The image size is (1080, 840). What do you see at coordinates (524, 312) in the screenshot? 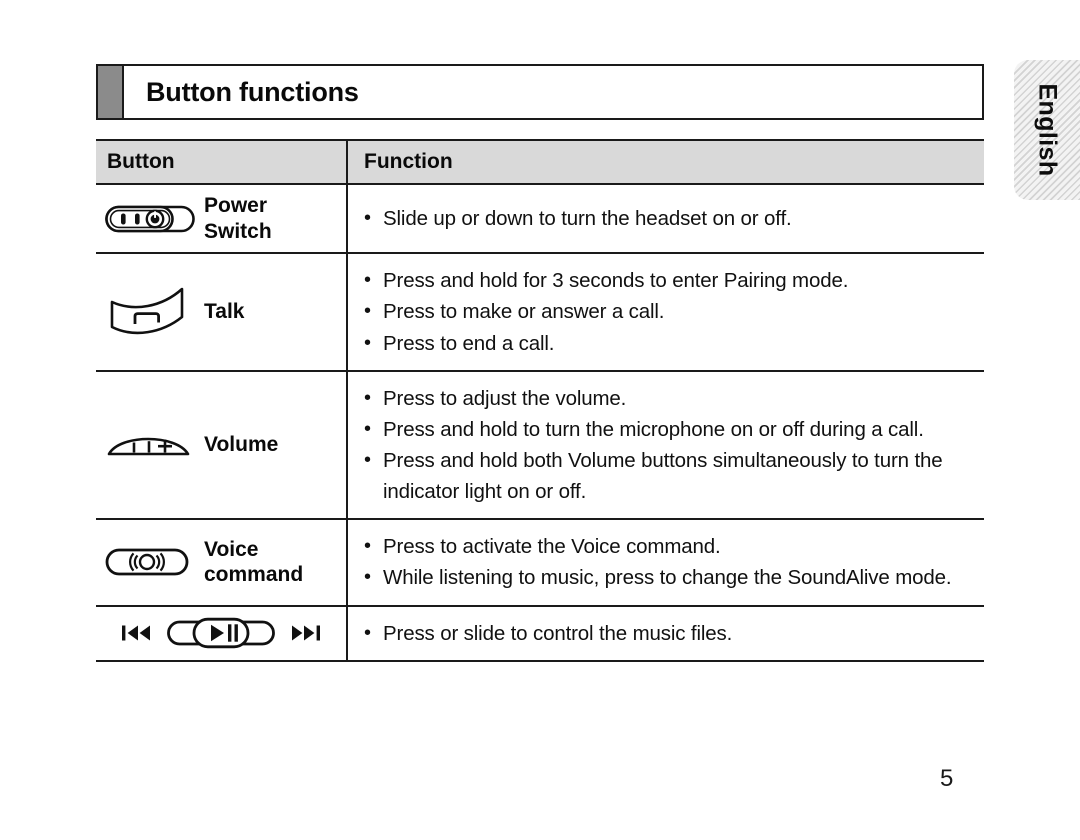
I see `function-text: Press to make or answer a call.` at bounding box center [524, 312].